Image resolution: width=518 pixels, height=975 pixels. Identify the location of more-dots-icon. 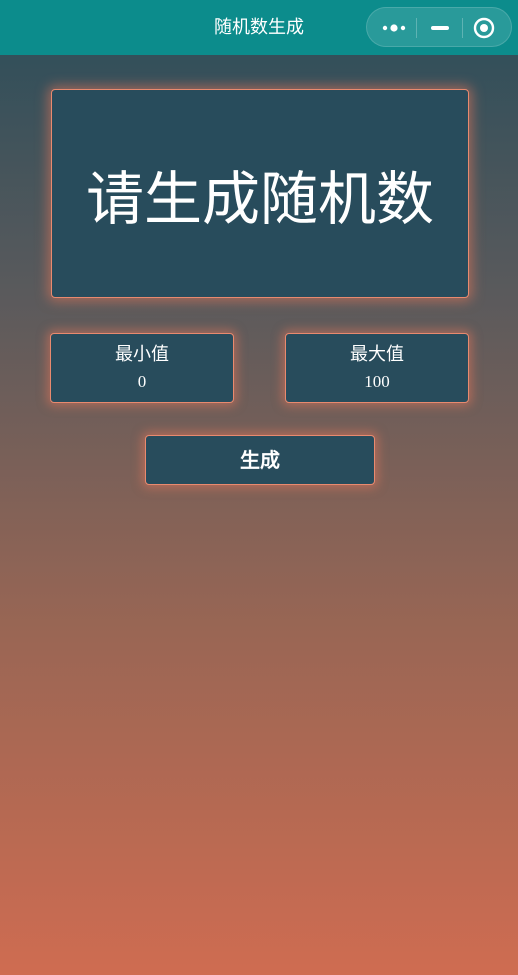
(394, 28).